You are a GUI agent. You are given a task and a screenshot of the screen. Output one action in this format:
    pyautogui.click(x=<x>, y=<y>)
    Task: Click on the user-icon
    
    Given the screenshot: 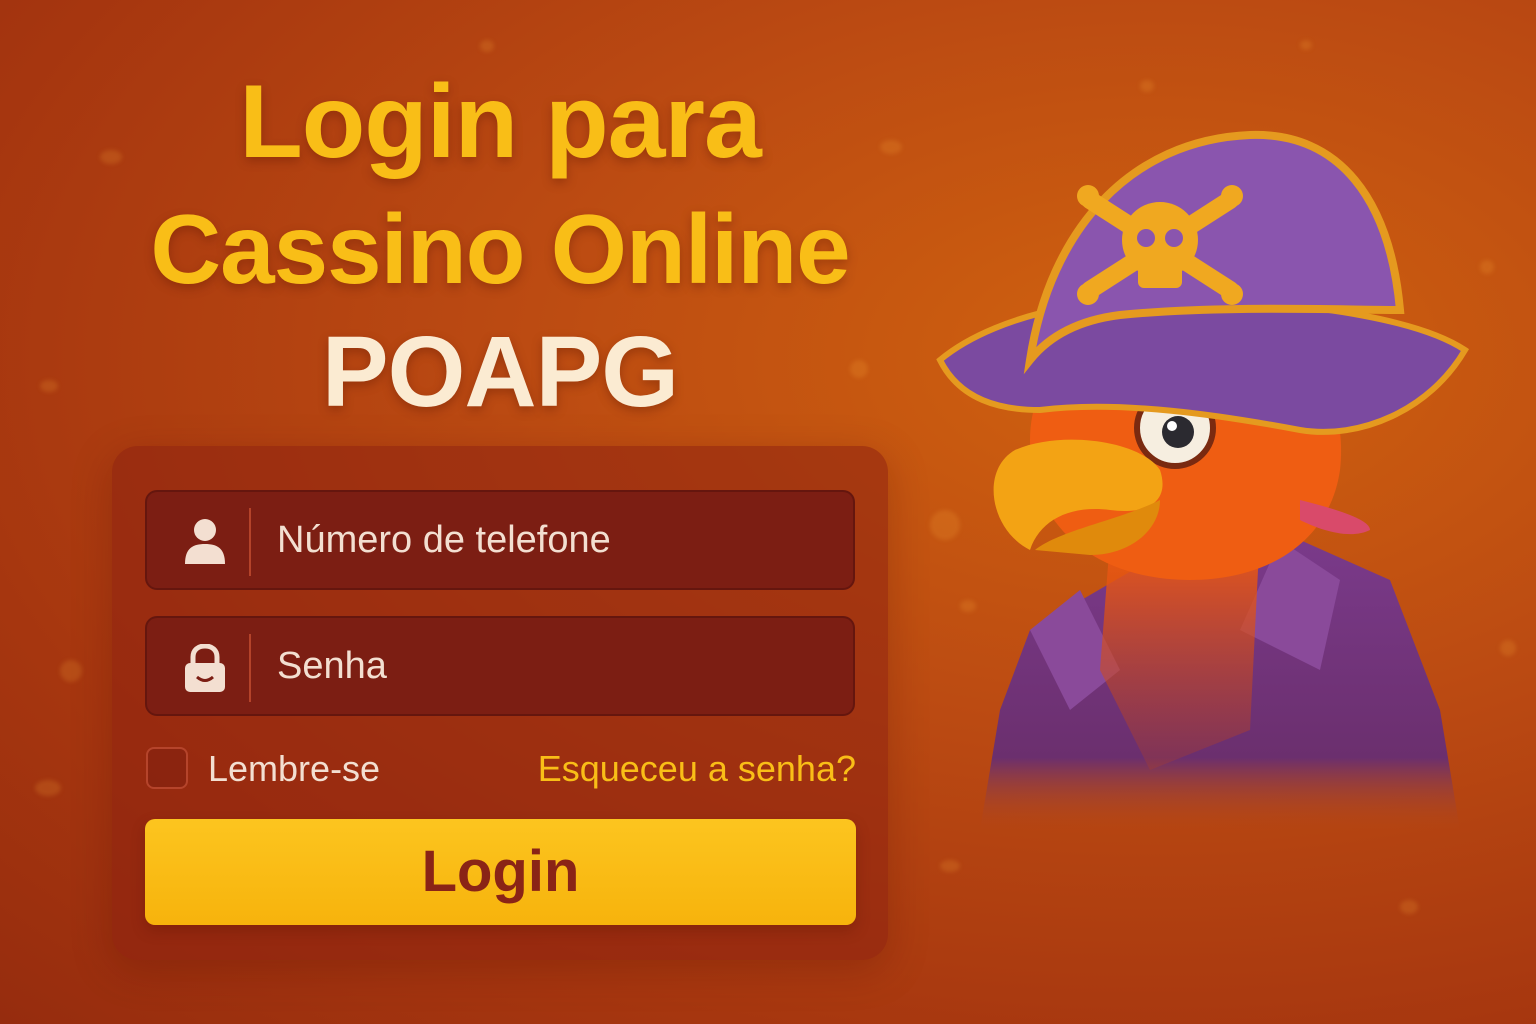 What is the action you would take?
    pyautogui.click(x=205, y=541)
    